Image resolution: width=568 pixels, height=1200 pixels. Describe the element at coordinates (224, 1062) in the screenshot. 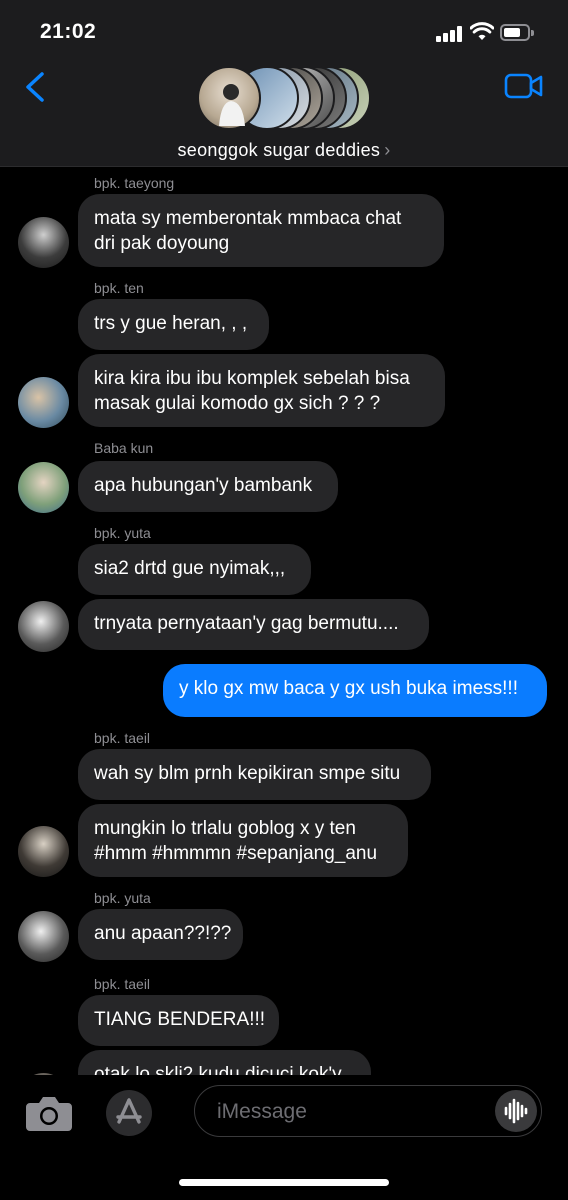

I see `message-bubble: otak lo skli2 kudu dicuci kok'y` at that location.